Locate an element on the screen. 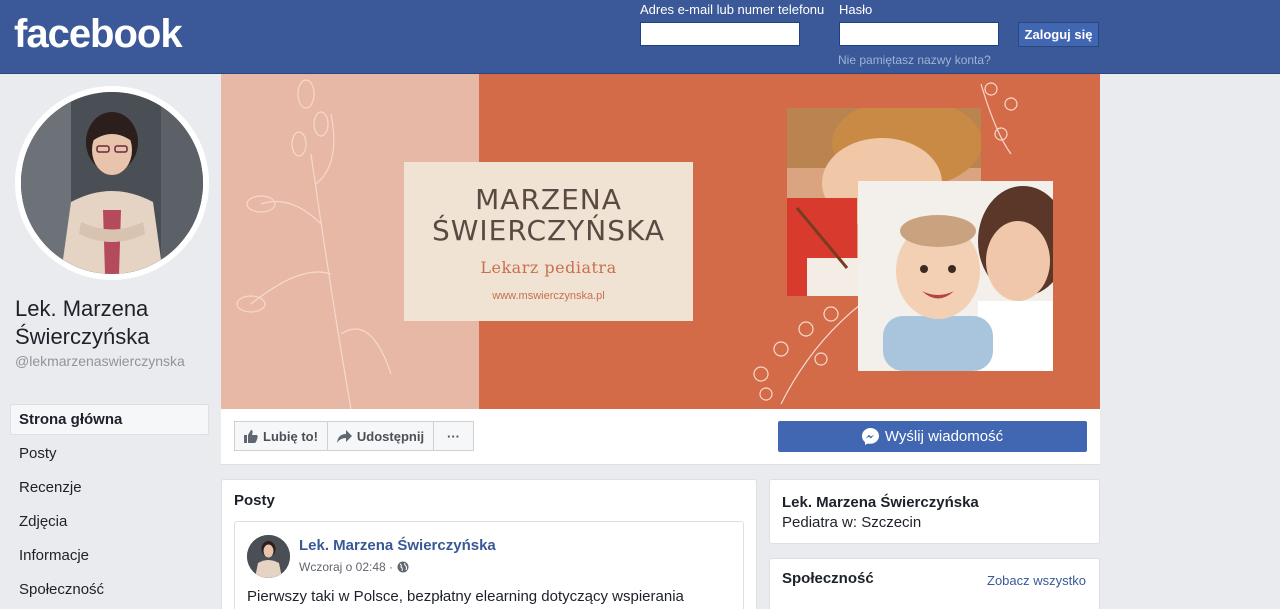  page-handle: @lekmarzenaswierczynska is located at coordinates (111, 361).